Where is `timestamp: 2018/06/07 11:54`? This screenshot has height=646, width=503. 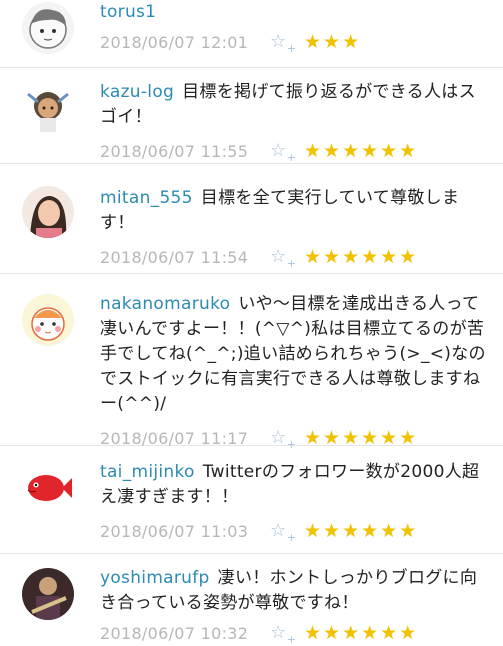 timestamp: 2018/06/07 11:54 is located at coordinates (174, 257).